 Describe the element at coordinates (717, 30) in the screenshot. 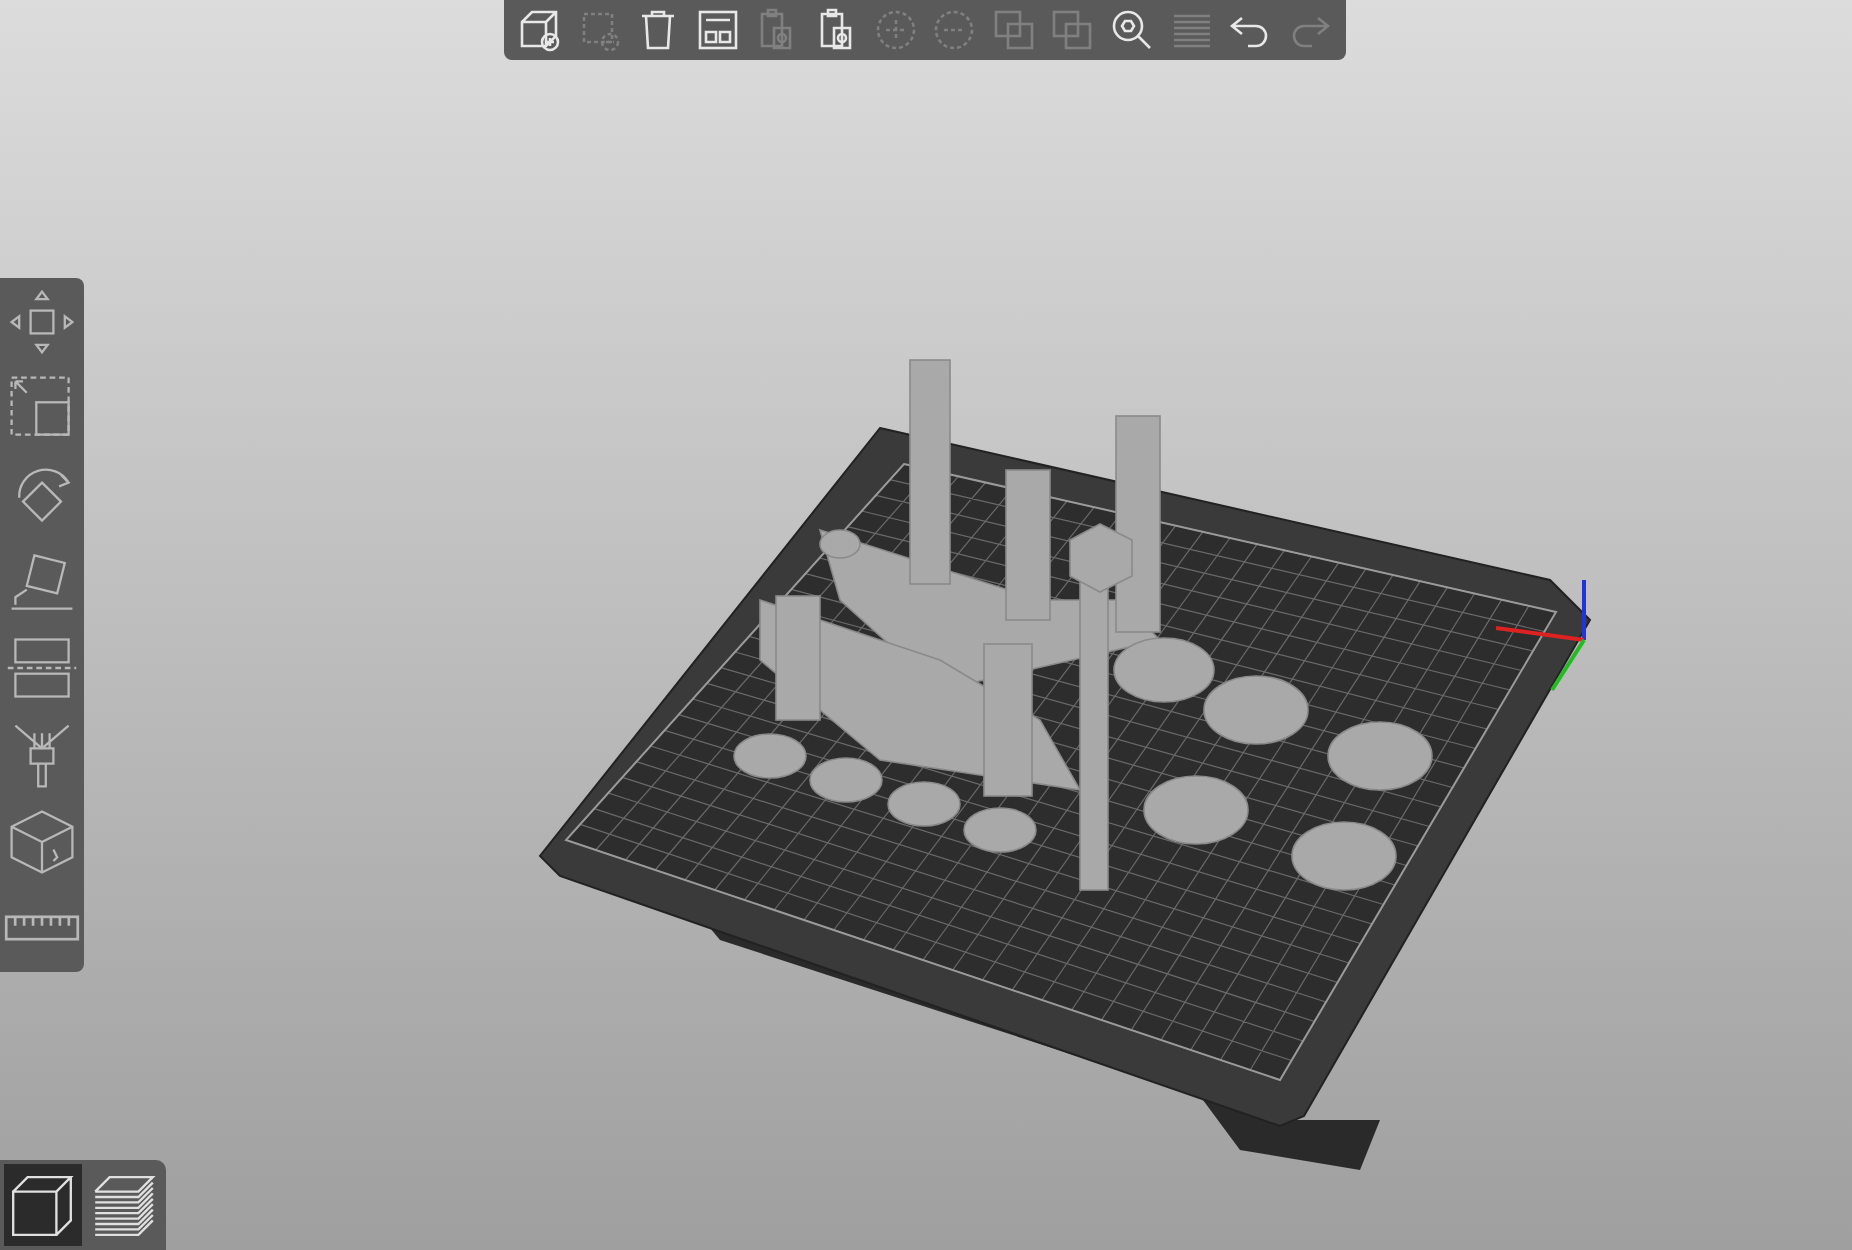

I see `arrange-icon` at that location.